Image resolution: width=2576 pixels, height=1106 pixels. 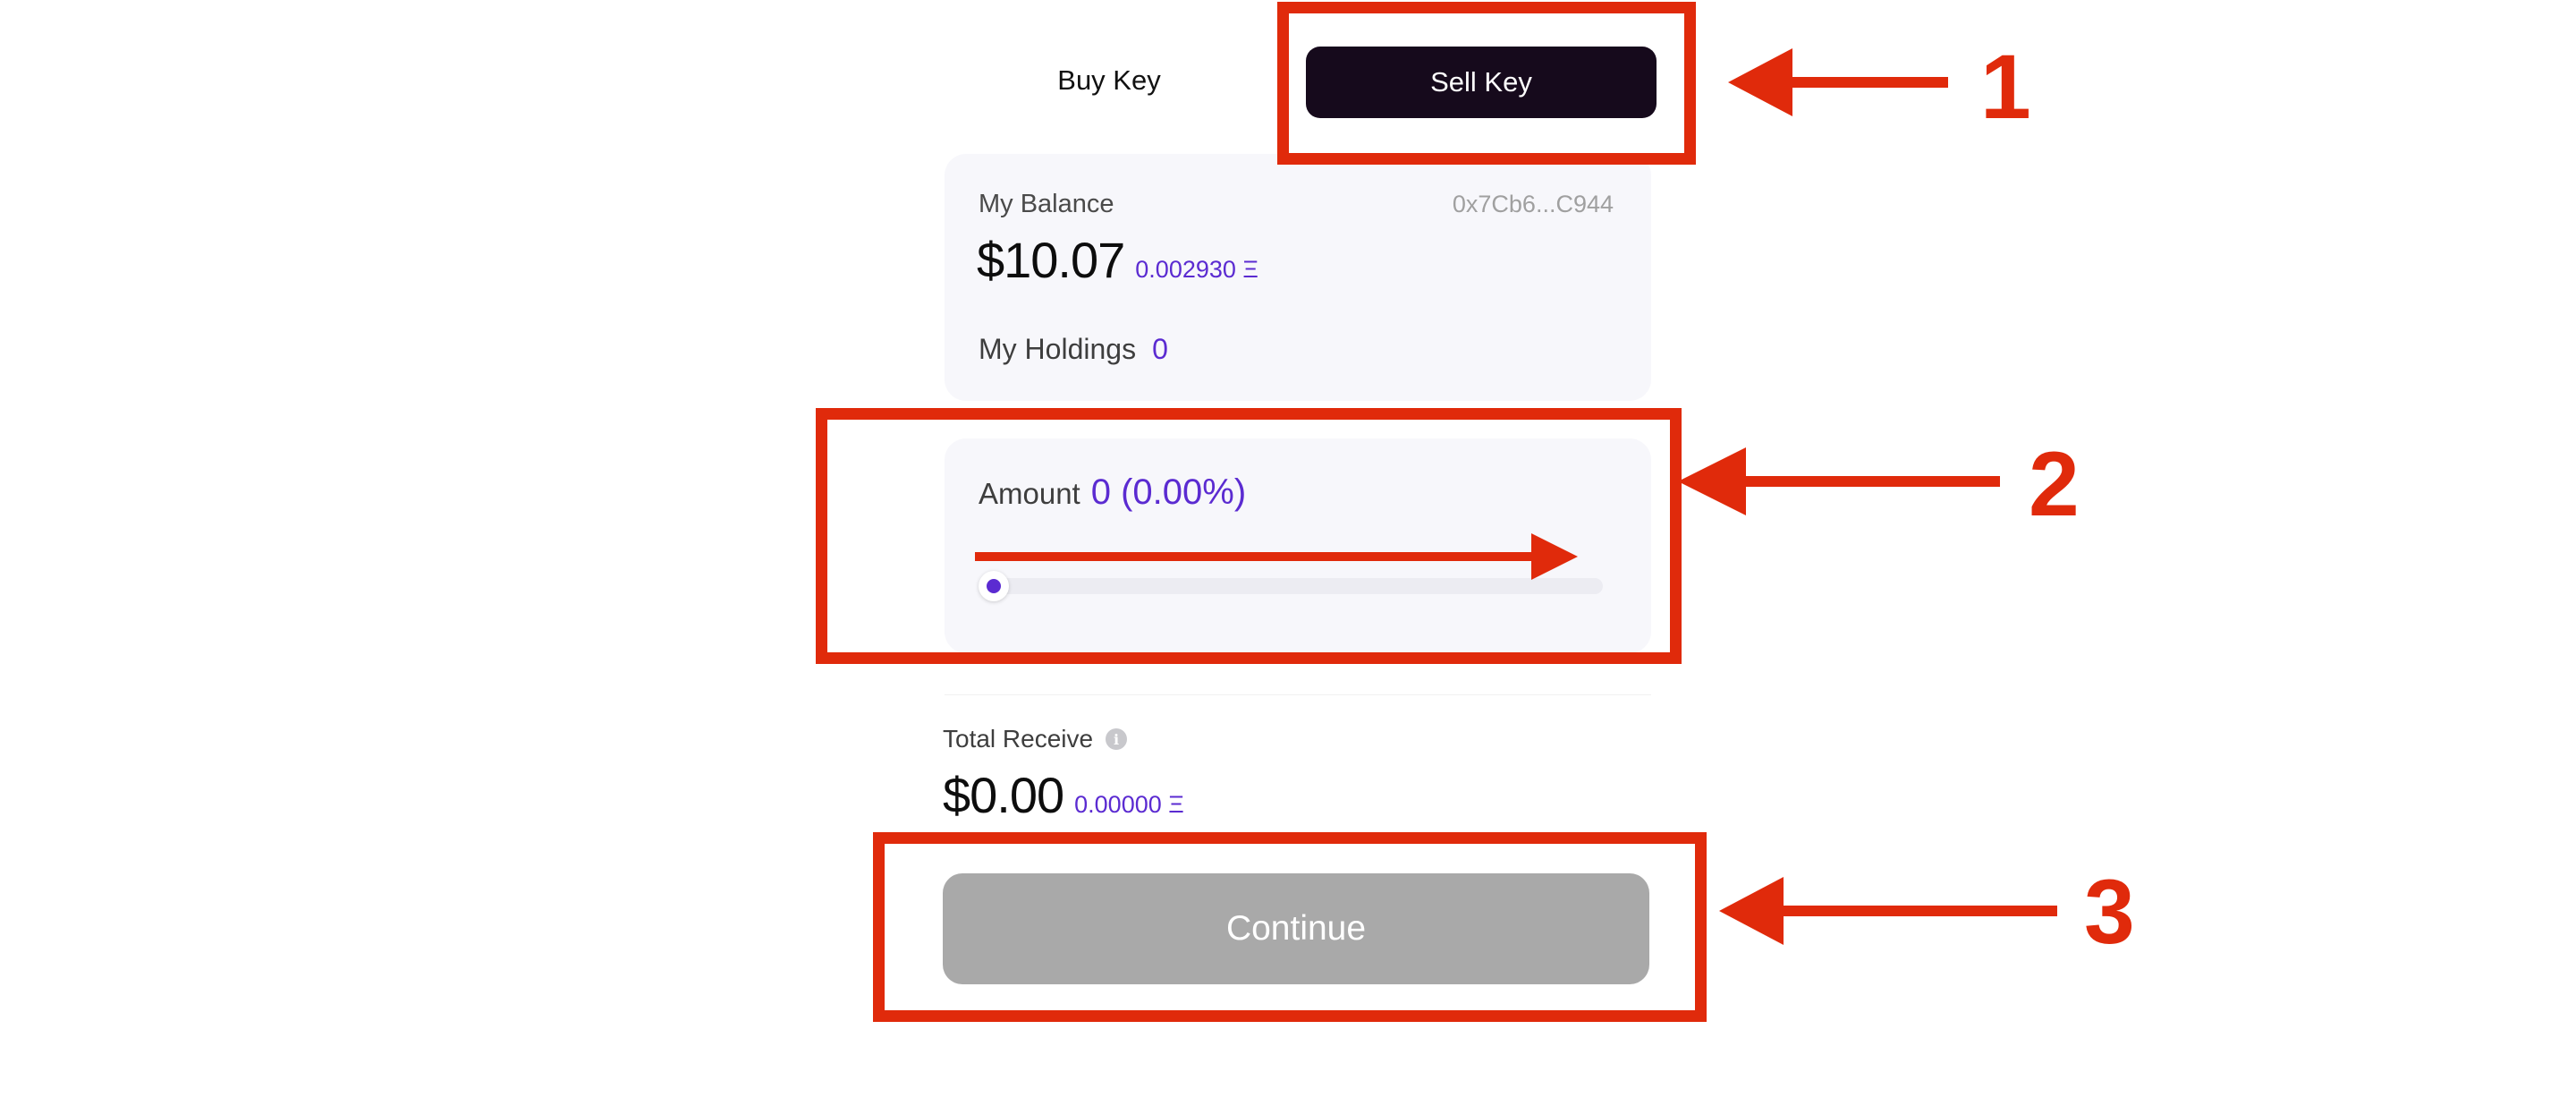 I want to click on arrow-1-icon, so click(x=1838, y=82).